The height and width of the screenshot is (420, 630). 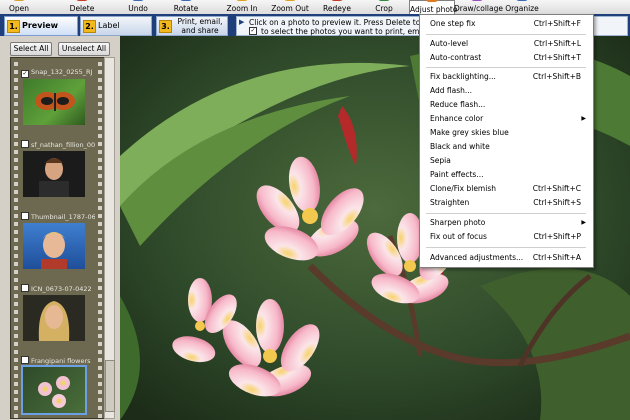 I want to click on menu-item-auto-contrast: Auto-contrast Ctrl+Shift+T, so click(x=506, y=58).